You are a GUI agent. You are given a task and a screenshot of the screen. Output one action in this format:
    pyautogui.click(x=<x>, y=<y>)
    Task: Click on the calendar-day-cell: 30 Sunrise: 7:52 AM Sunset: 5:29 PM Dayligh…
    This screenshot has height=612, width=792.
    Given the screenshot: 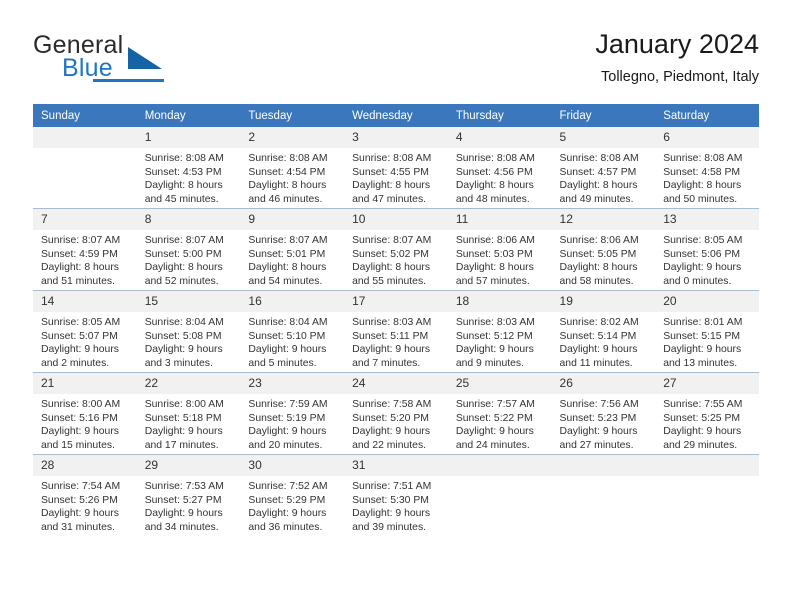 What is the action you would take?
    pyautogui.click(x=292, y=495)
    